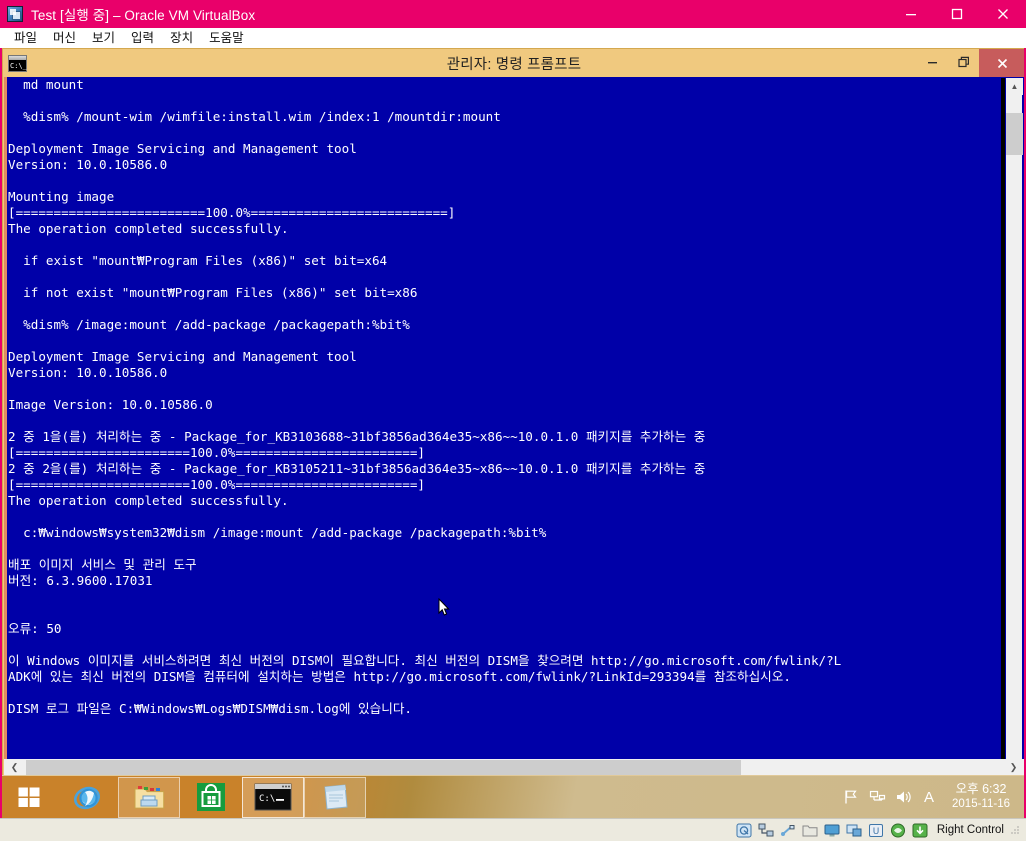 This screenshot has width=1026, height=841. I want to click on video-capture-icon: U, so click(876, 830).